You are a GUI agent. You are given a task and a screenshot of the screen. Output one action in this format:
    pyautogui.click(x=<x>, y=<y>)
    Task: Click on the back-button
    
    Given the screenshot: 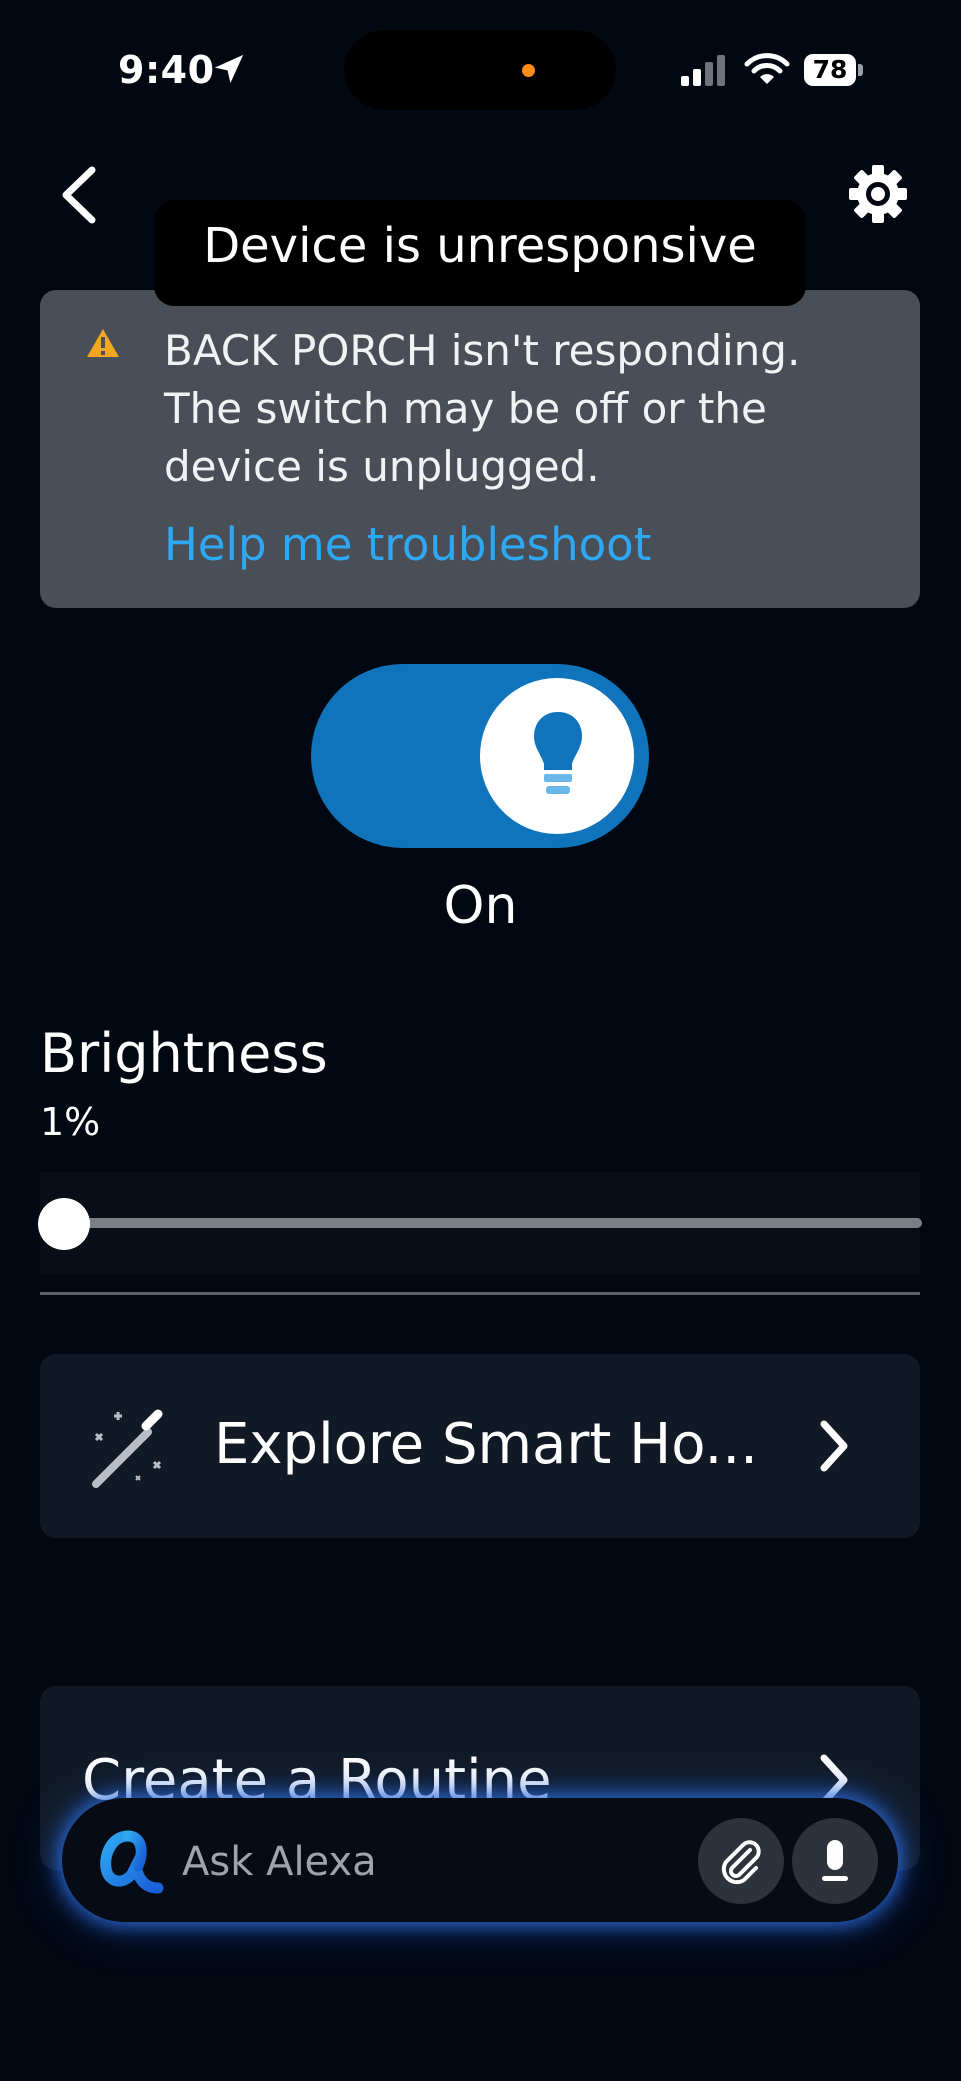 What is the action you would take?
    pyautogui.click(x=79, y=195)
    